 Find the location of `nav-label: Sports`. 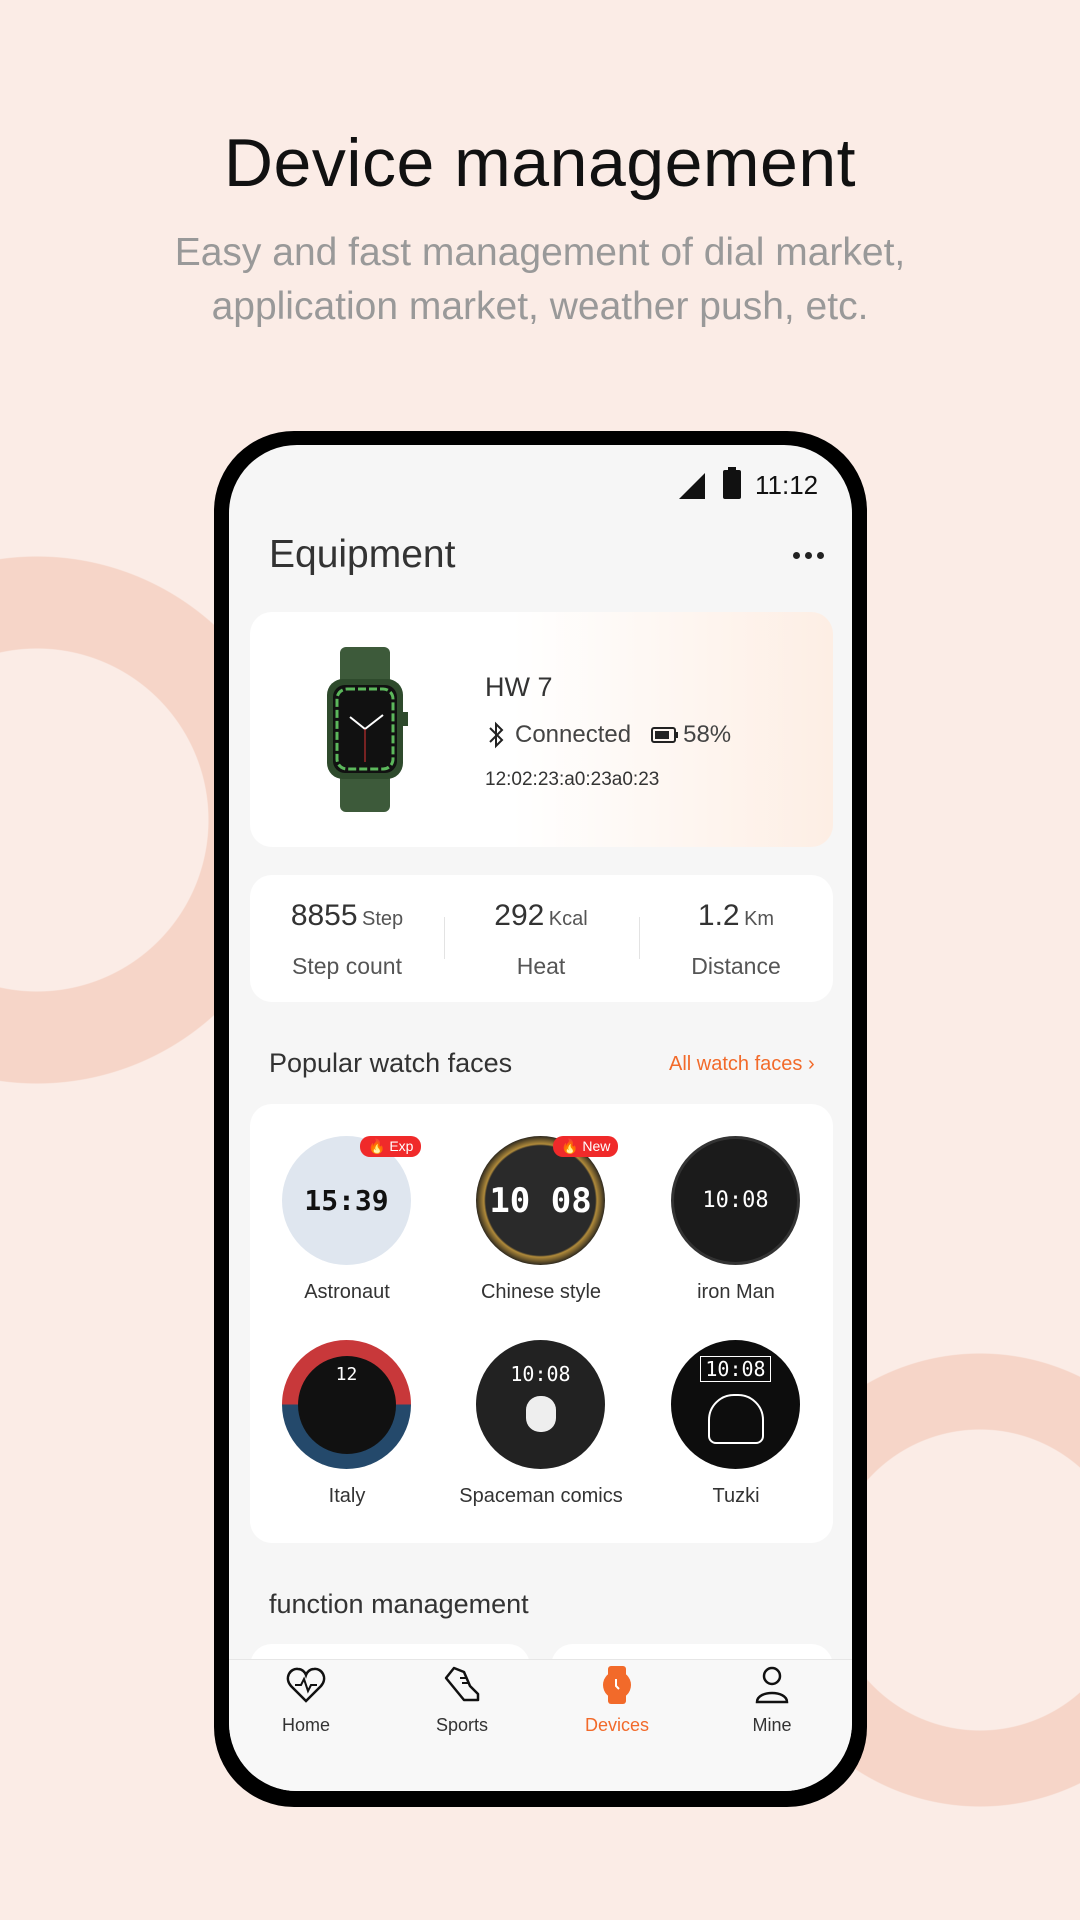

nav-label: Sports is located at coordinates (462, 1725).